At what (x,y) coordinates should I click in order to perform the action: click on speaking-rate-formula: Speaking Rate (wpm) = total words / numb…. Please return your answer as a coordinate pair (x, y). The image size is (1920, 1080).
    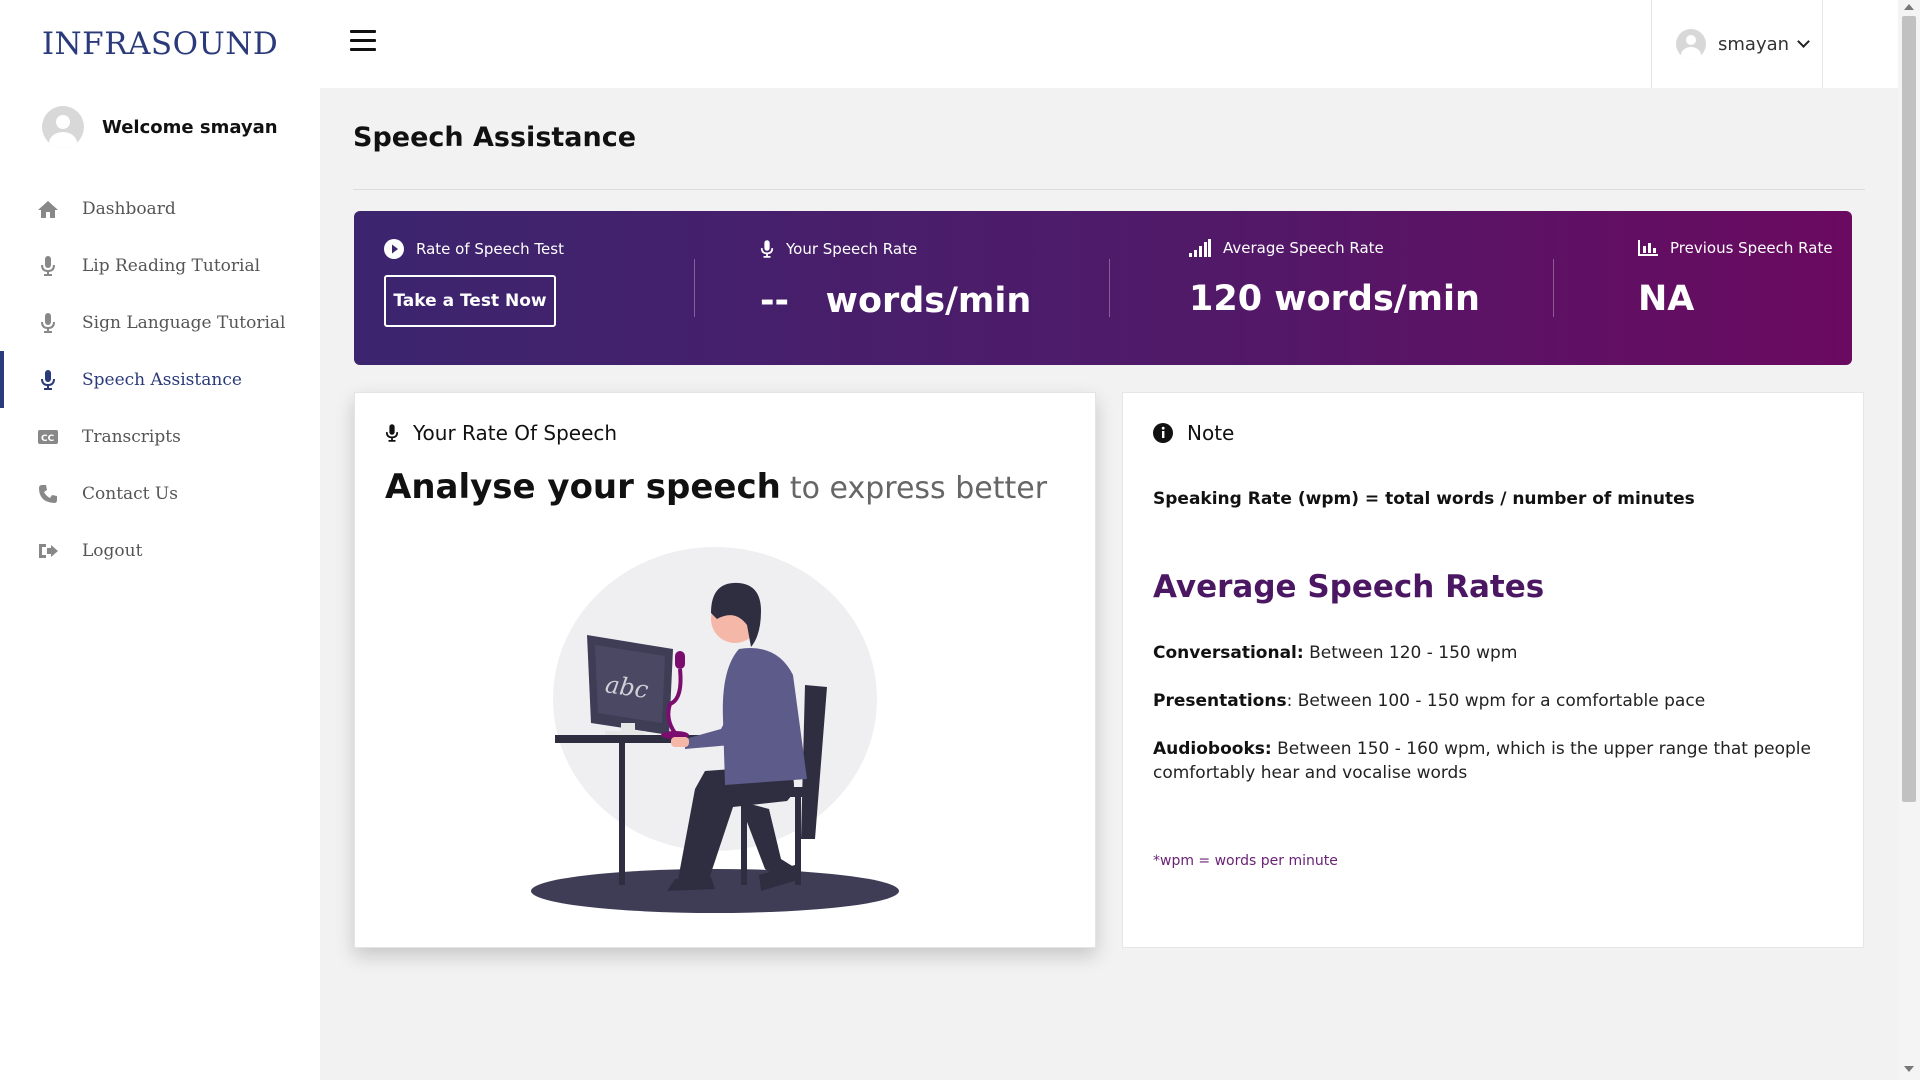
    Looking at the image, I should click on (1424, 499).